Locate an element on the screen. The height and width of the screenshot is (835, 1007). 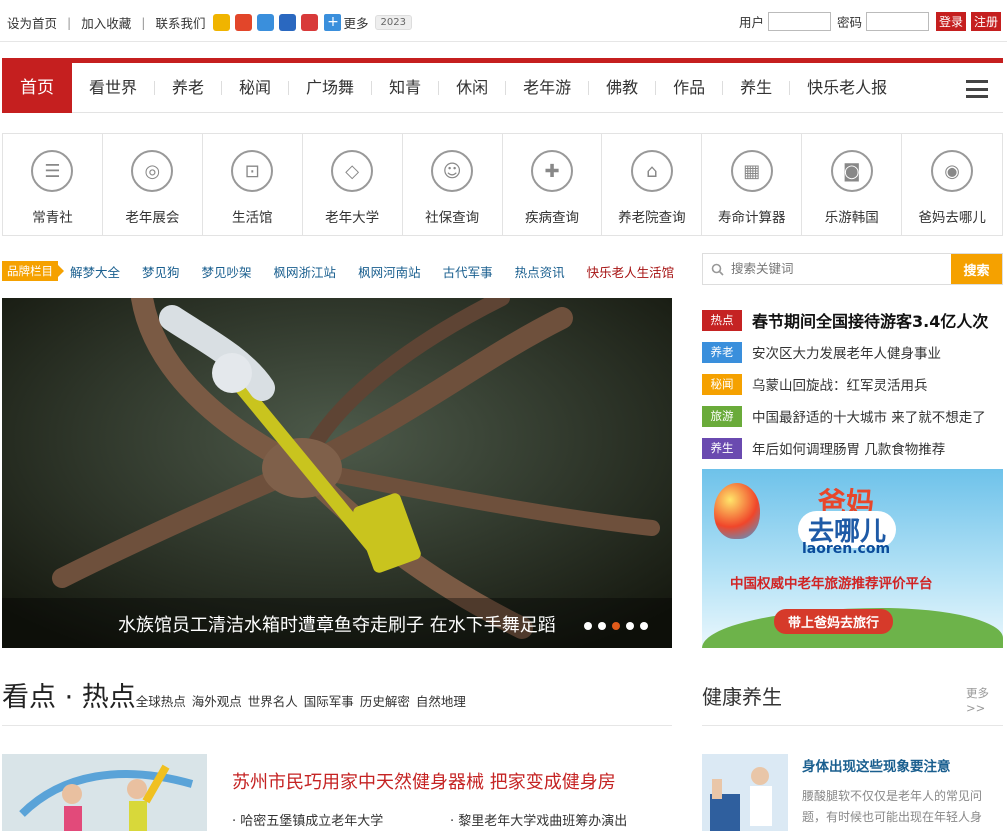
slide-pagination is located at coordinates (616, 626).